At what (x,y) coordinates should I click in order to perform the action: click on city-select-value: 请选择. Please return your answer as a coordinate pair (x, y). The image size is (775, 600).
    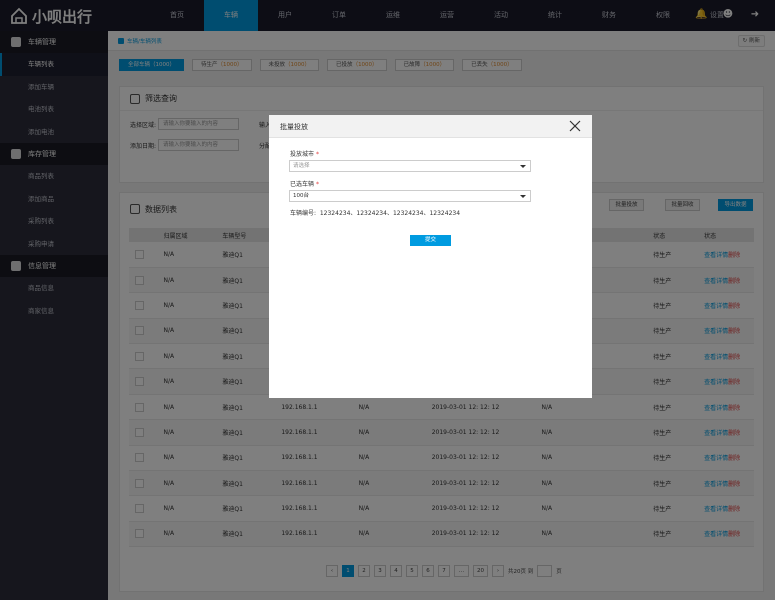
    Looking at the image, I should click on (301, 166).